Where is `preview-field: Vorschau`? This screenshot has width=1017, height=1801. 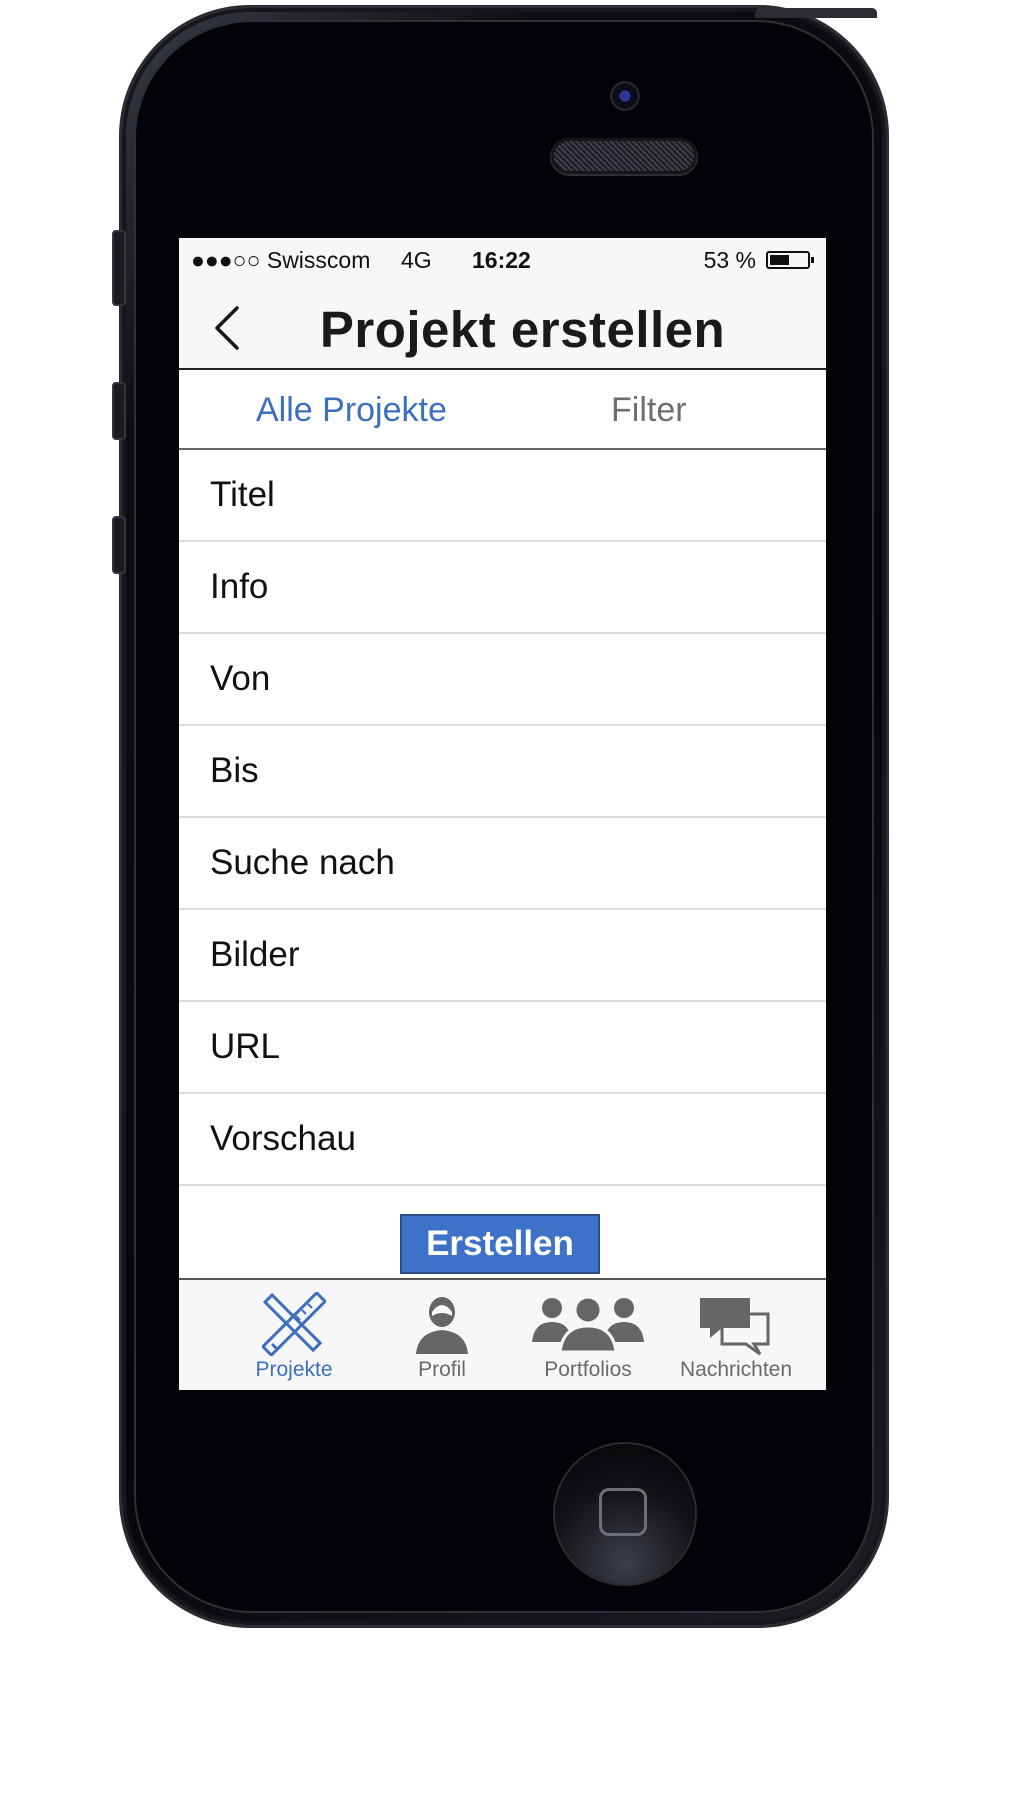 preview-field: Vorschau is located at coordinates (502, 1140).